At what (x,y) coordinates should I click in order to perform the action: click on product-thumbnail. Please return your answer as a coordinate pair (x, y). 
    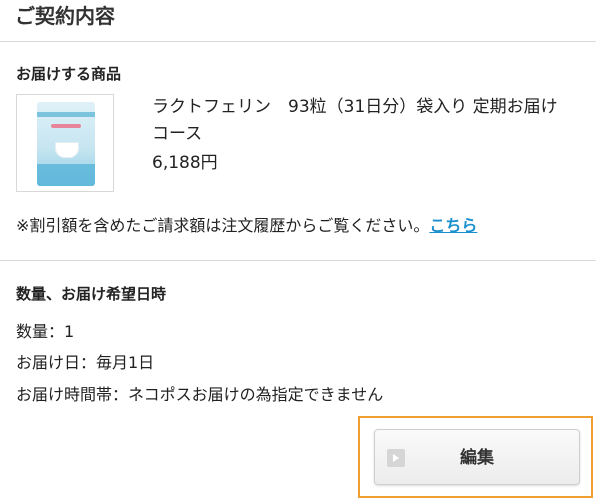
    Looking at the image, I should click on (65, 143).